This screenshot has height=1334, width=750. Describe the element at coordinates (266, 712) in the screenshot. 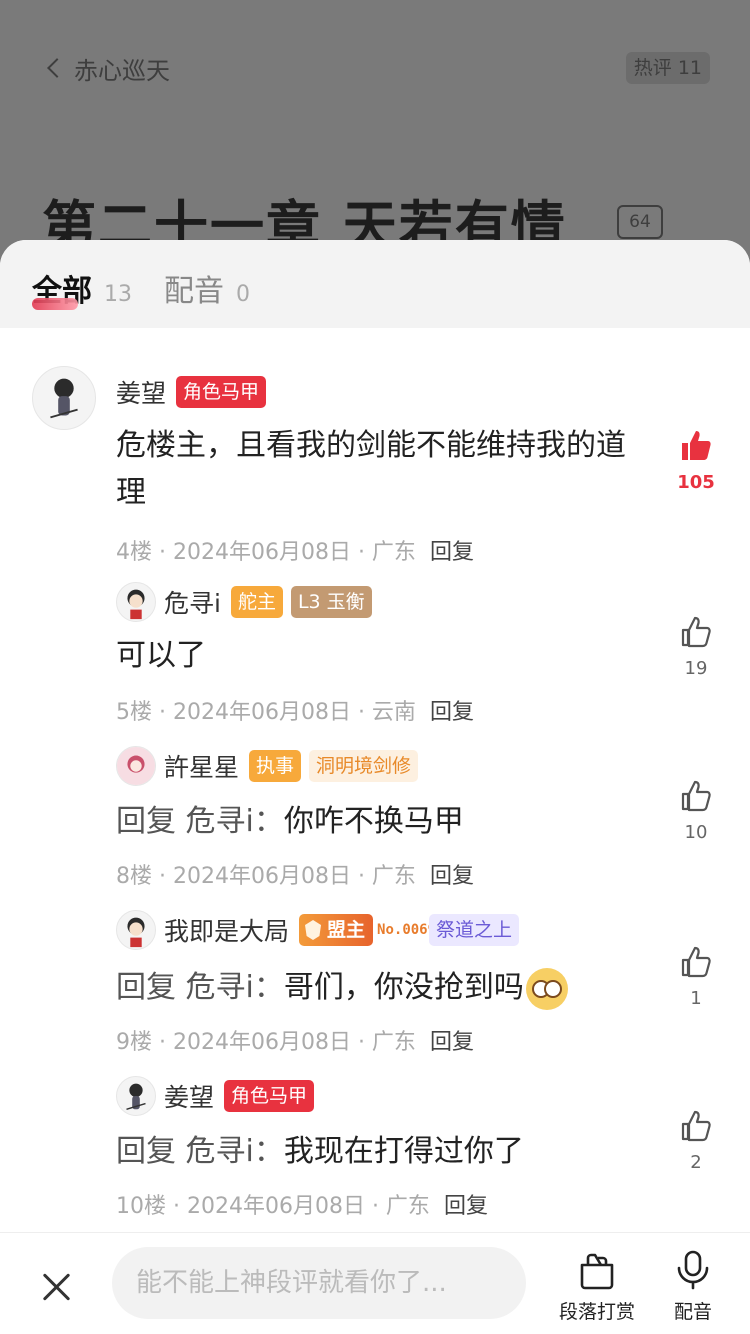

I see `meta-text: 5楼 · 2024年06月08日 · 云南` at that location.